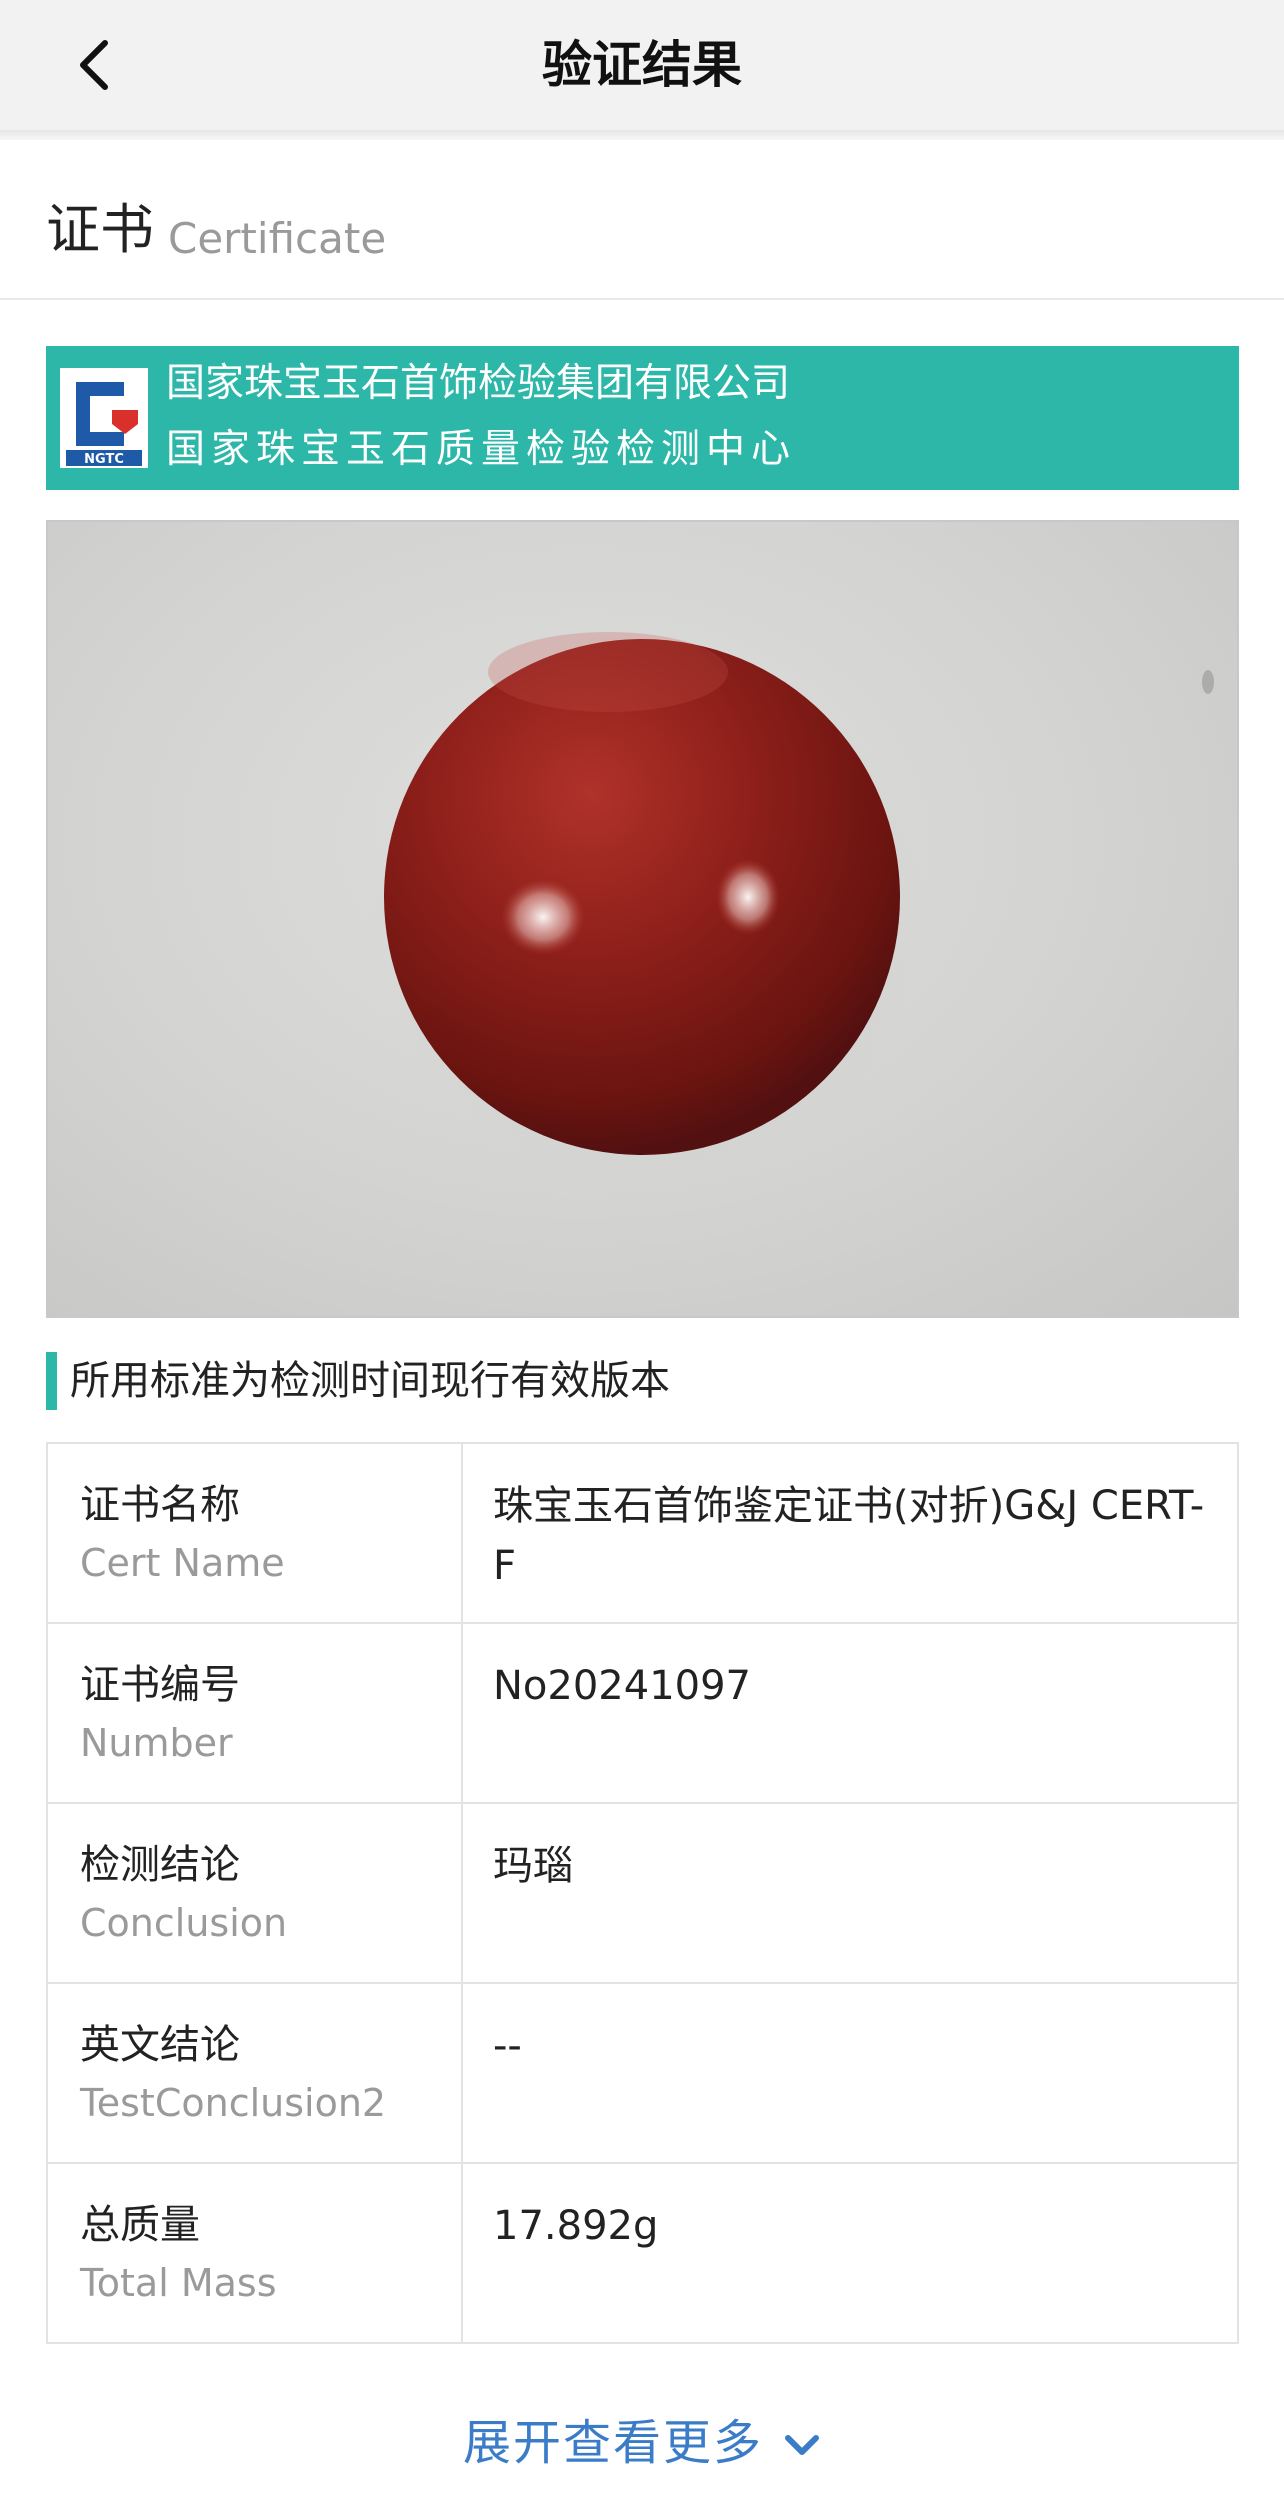  Describe the element at coordinates (160, 1685) in the screenshot. I see `label-zh: 证书编号` at that location.